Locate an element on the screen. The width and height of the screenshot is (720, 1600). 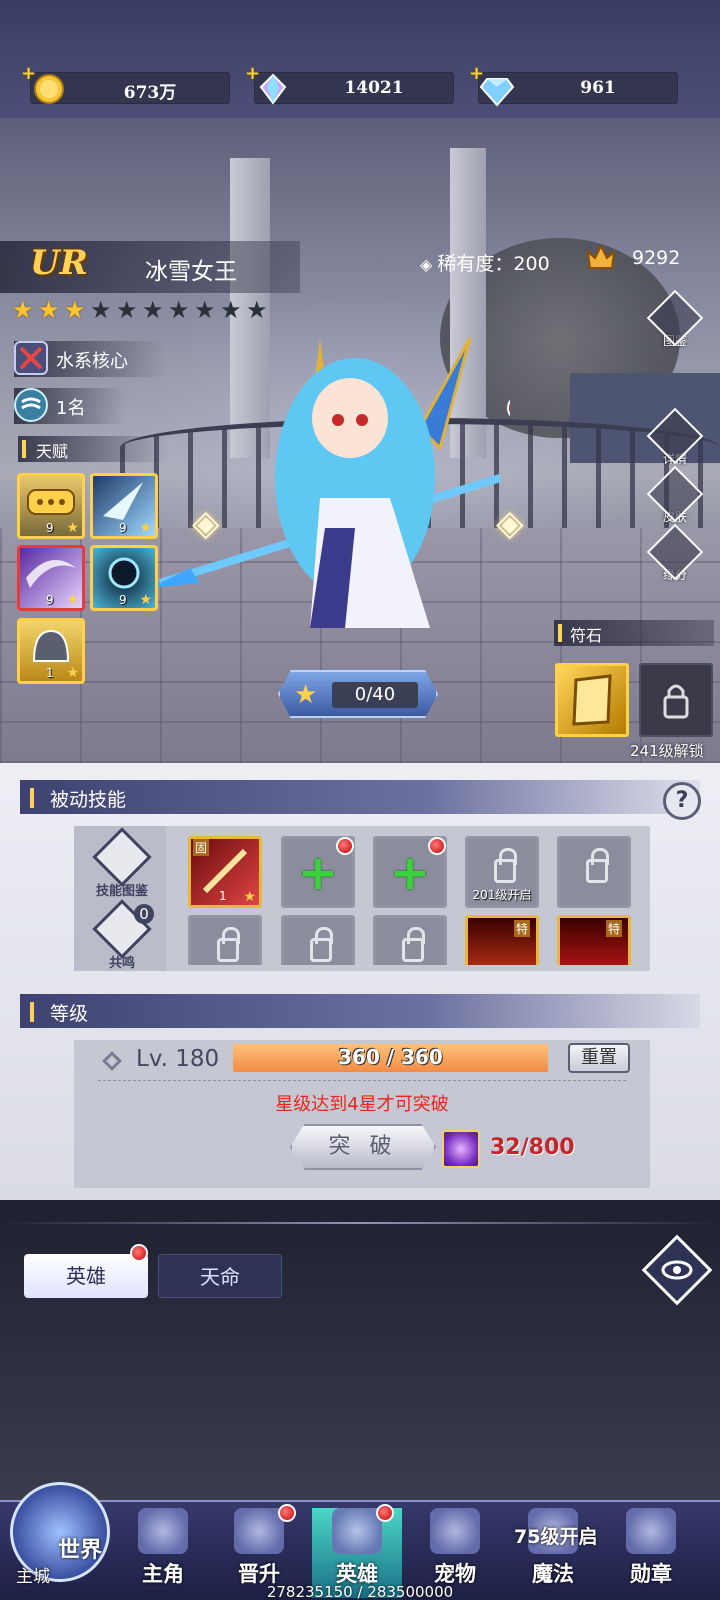
world-label: 世界 is located at coordinates (80, 1550).